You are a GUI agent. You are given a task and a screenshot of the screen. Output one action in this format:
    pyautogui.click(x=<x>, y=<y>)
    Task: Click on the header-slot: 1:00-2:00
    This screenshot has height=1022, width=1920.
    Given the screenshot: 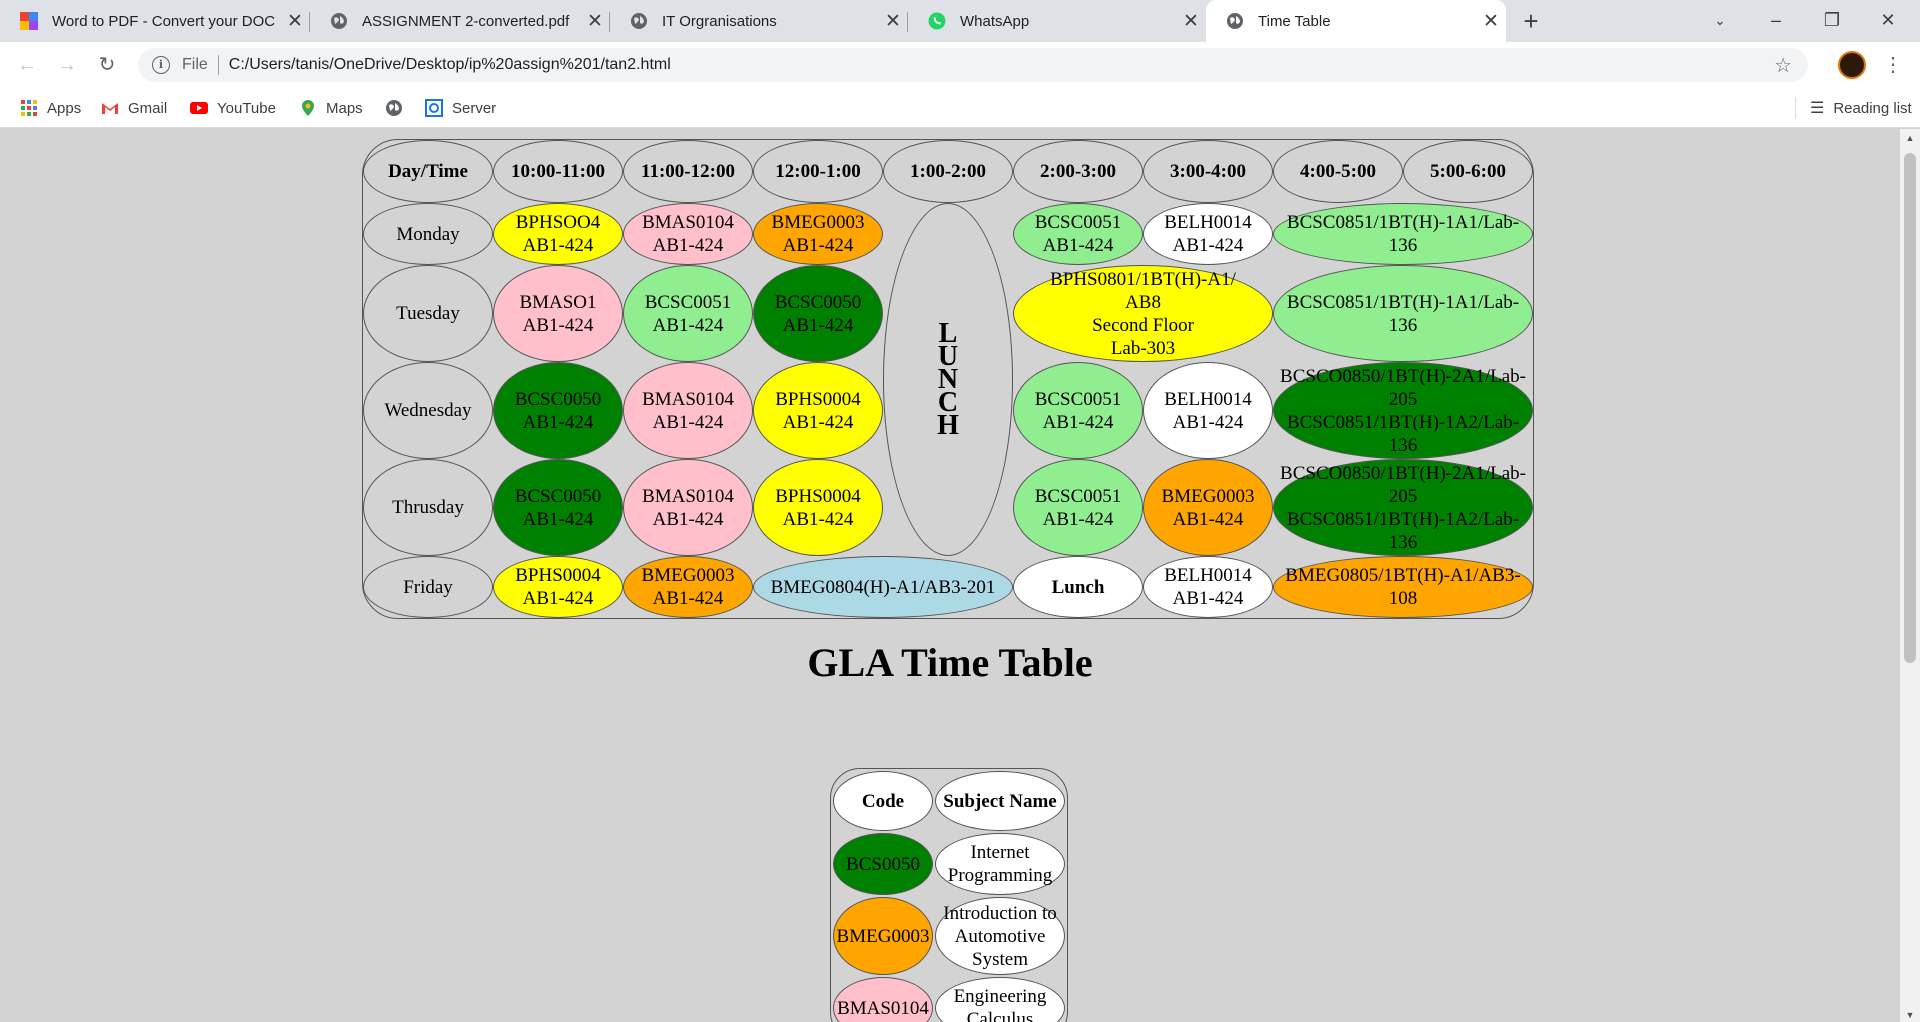 What is the action you would take?
    pyautogui.click(x=948, y=171)
    